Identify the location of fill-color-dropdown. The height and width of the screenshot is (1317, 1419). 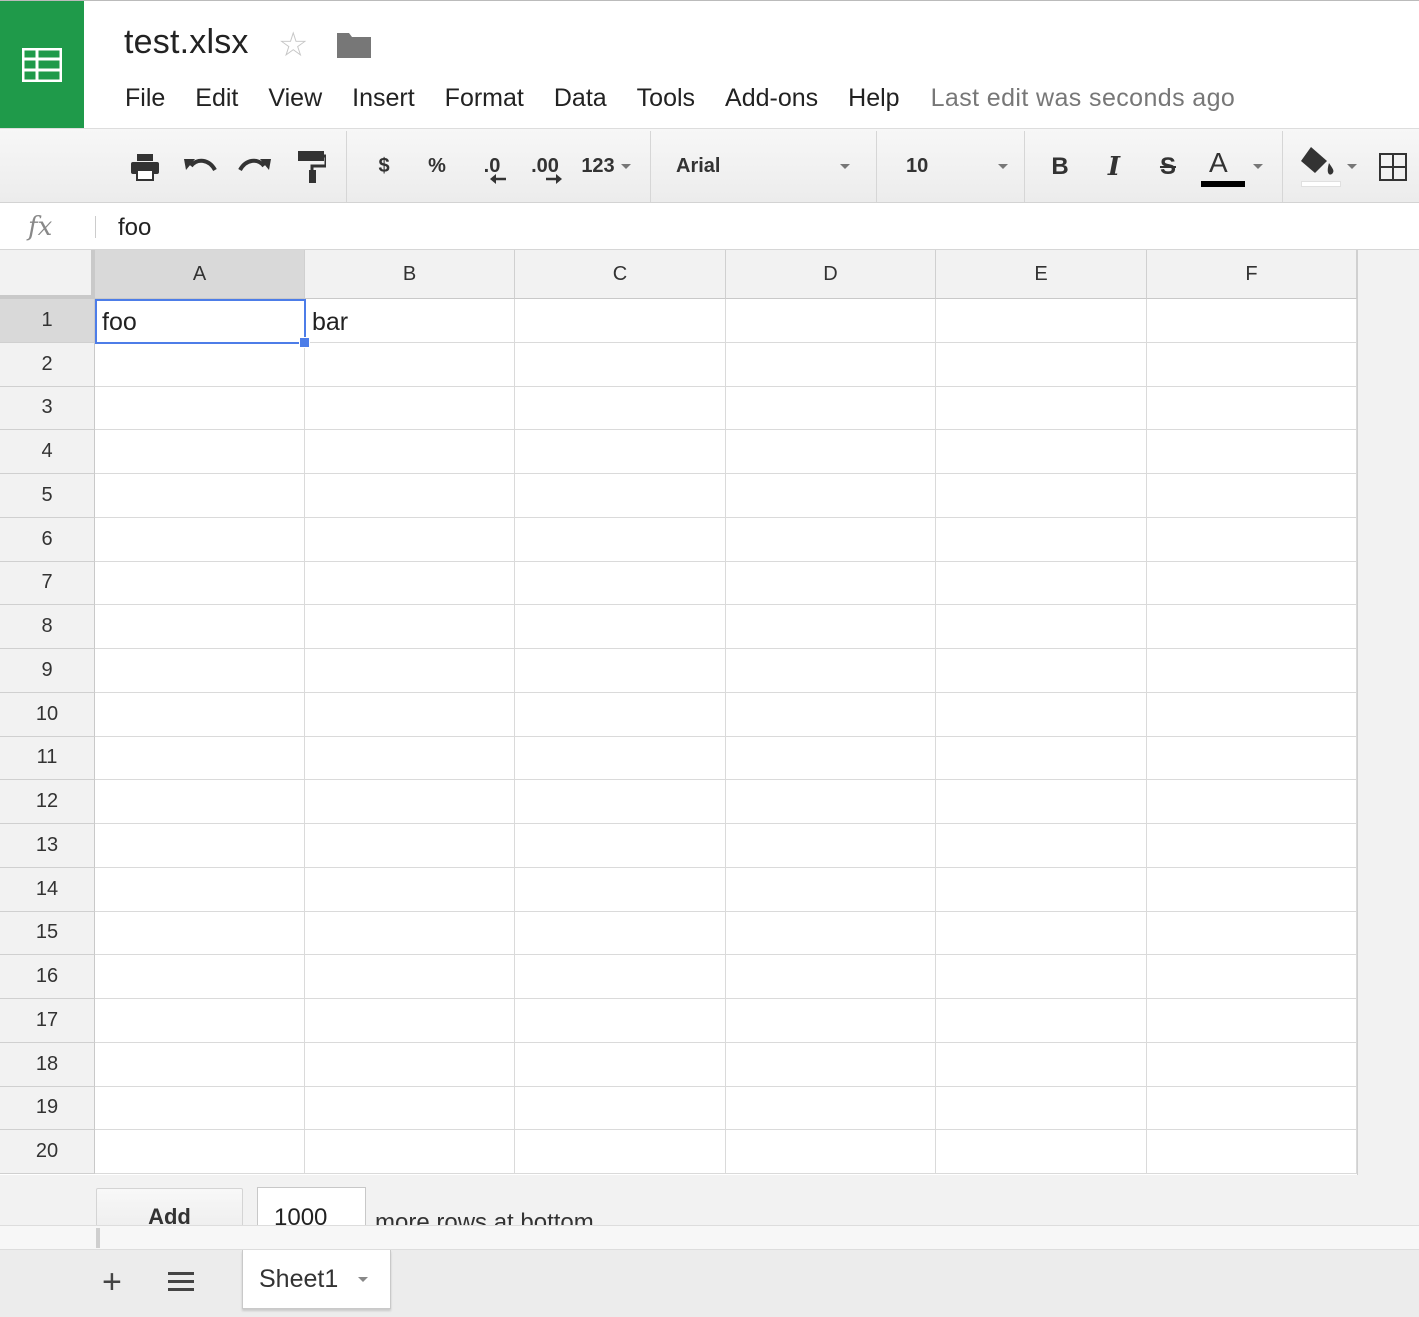
(1327, 166).